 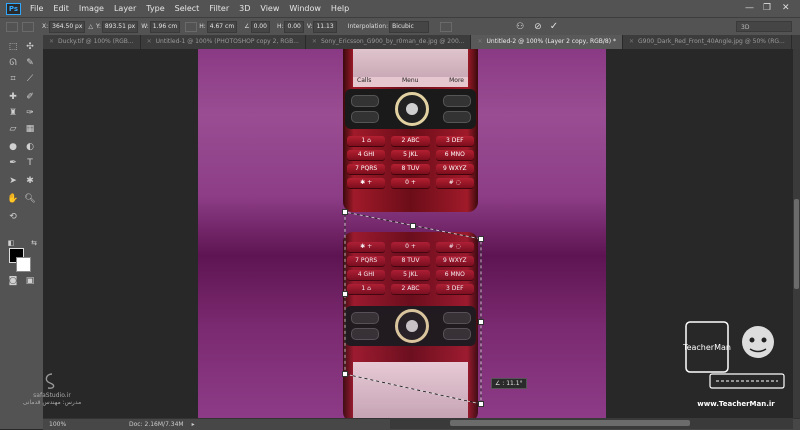 I want to click on vertical-scrollbar, so click(x=796, y=233).